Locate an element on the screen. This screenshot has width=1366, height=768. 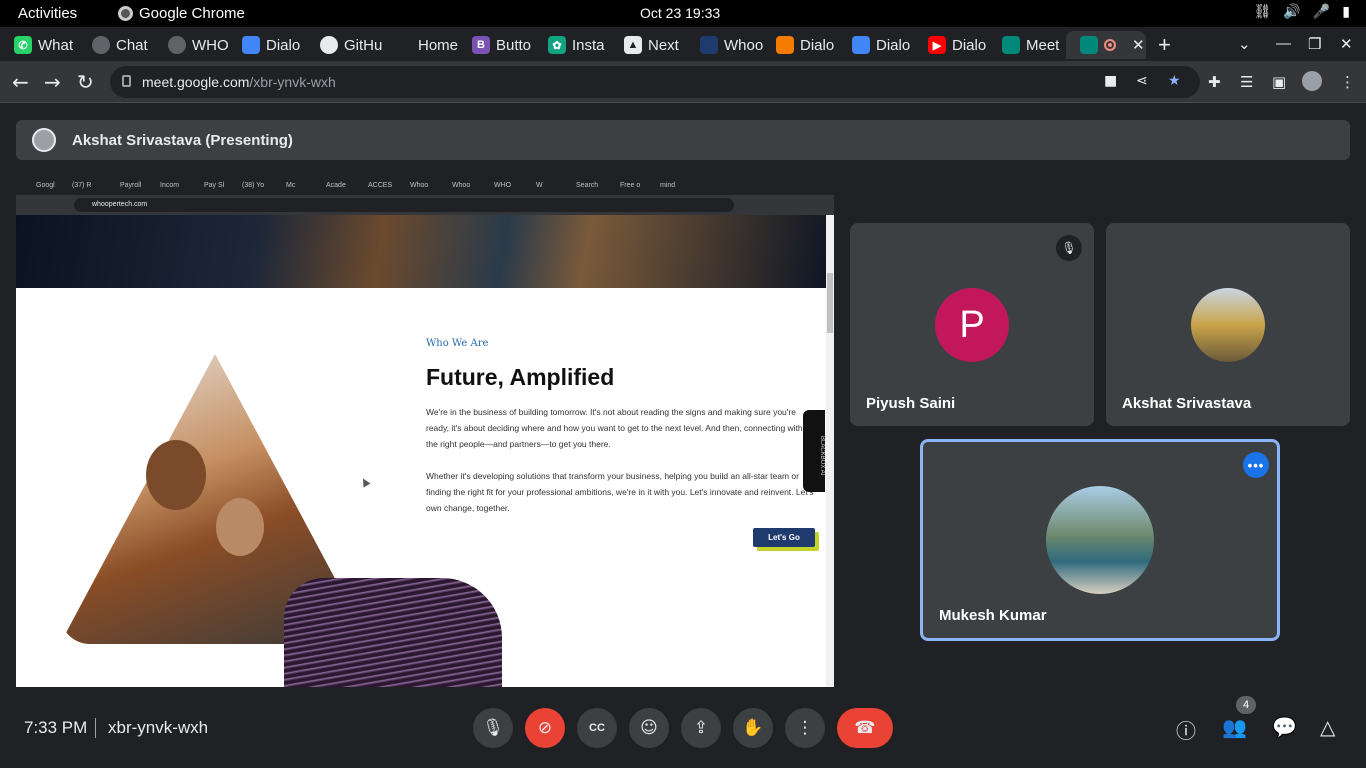
camera-icon: ■ is located at coordinates (1110, 81).